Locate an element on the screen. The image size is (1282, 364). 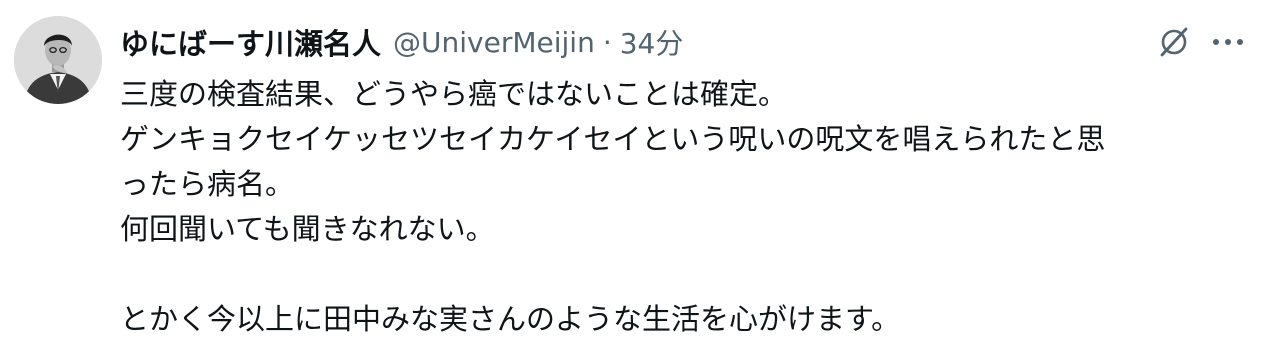
avatar-photo is located at coordinates (58, 60).